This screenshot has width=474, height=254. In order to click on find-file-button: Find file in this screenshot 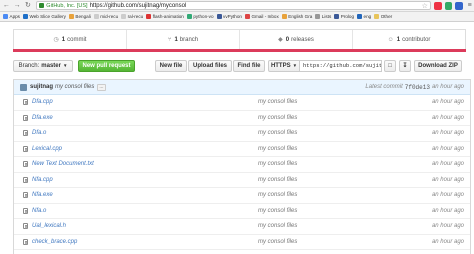, I will do `click(249, 65)`.